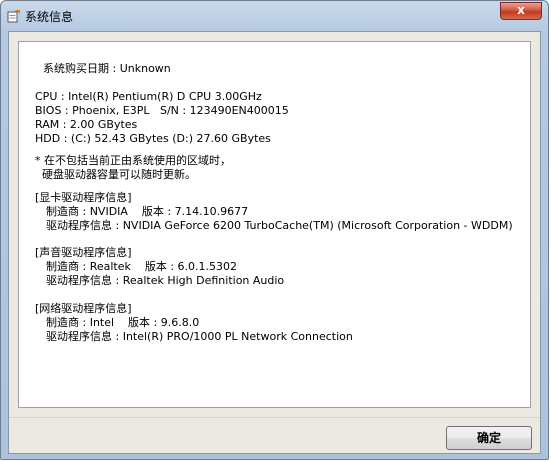 The height and width of the screenshot is (462, 551). I want to click on cpu-text: CPU : Intel(R) Pentium(R) D CPU 3.00GHz, so click(148, 96).